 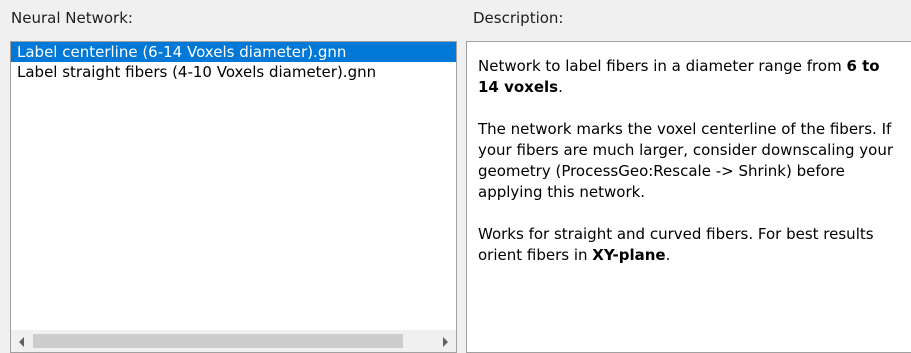 I want to click on scroll-left-button, so click(x=21, y=341).